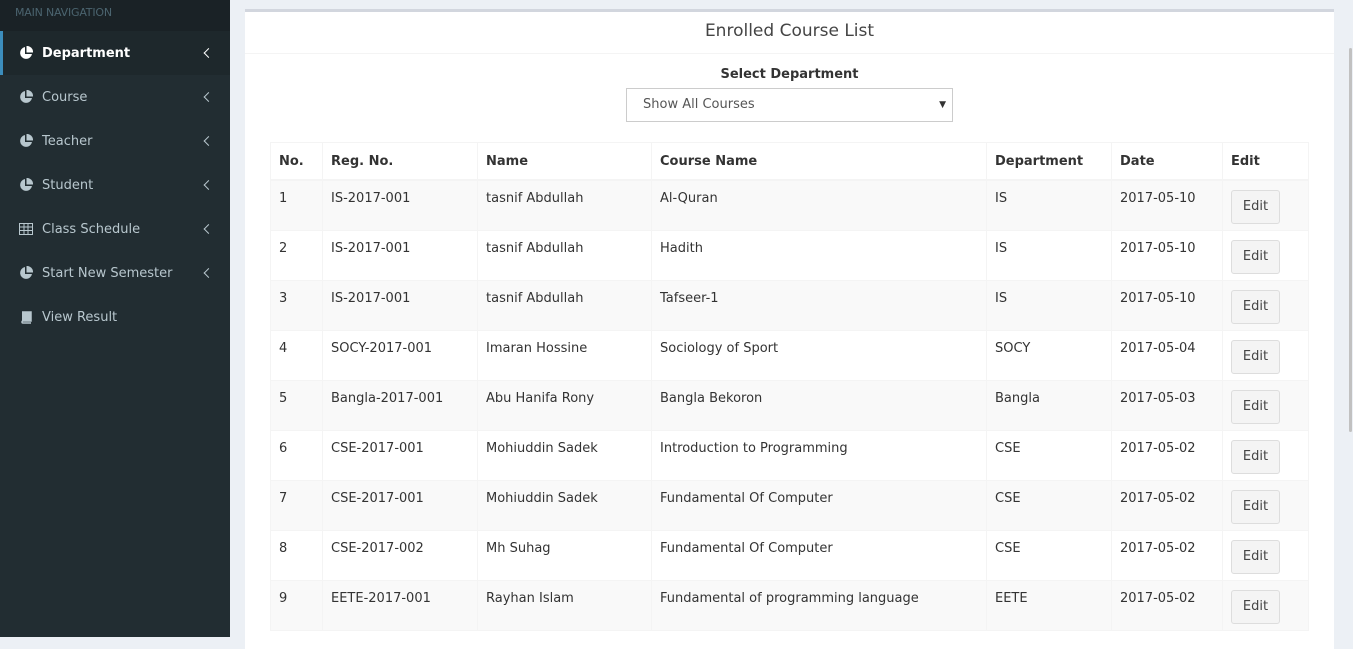  What do you see at coordinates (1049, 605) in the screenshot?
I see `cell-department: EETE` at bounding box center [1049, 605].